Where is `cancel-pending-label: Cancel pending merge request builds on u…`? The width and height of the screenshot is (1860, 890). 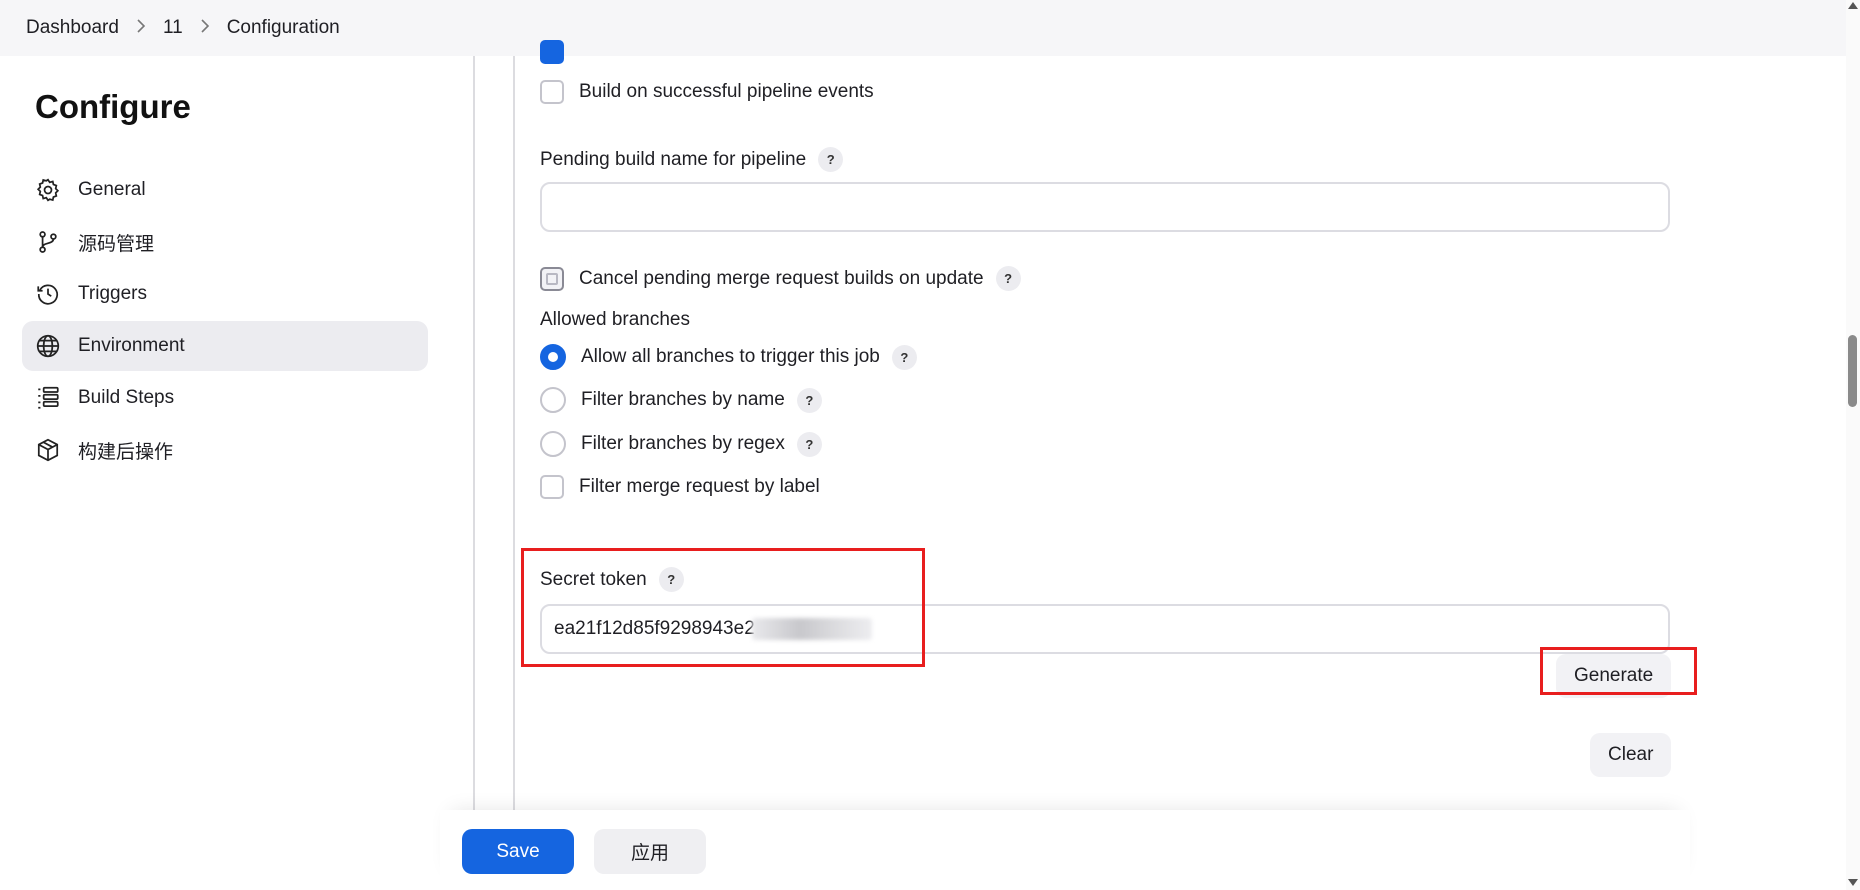 cancel-pending-label: Cancel pending merge request builds on u… is located at coordinates (781, 278).